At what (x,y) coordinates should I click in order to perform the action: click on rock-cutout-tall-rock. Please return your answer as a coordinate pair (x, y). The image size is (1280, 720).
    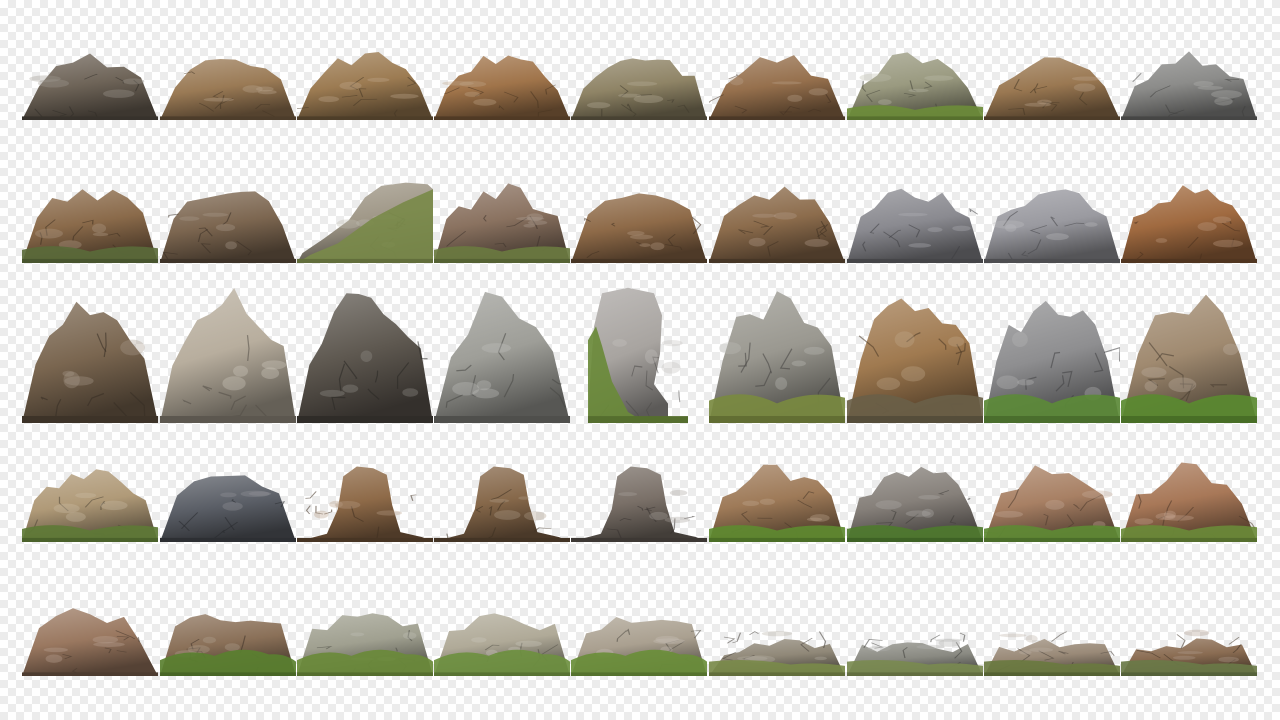
    Looking at the image, I should click on (638, 354).